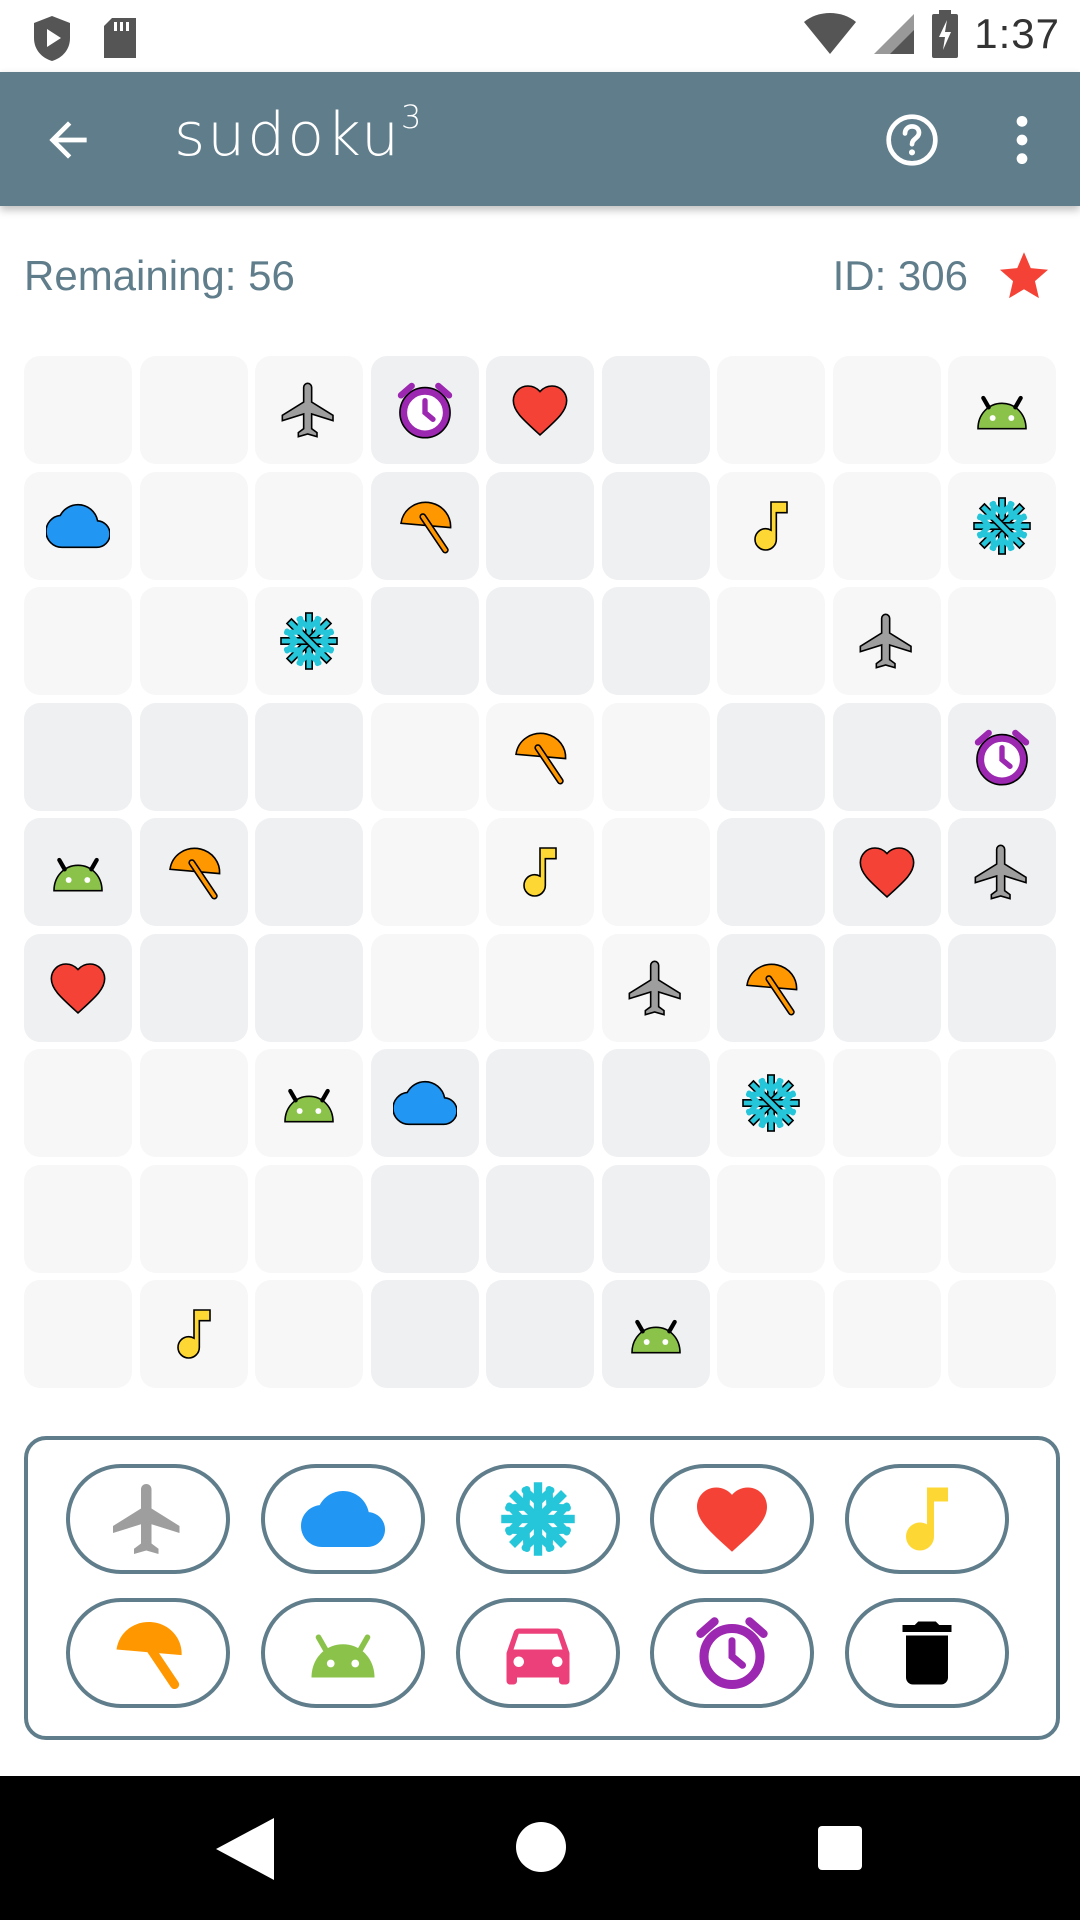 This screenshot has width=1080, height=1920. What do you see at coordinates (1022, 140) in the screenshot?
I see `more-vertical-icon` at bounding box center [1022, 140].